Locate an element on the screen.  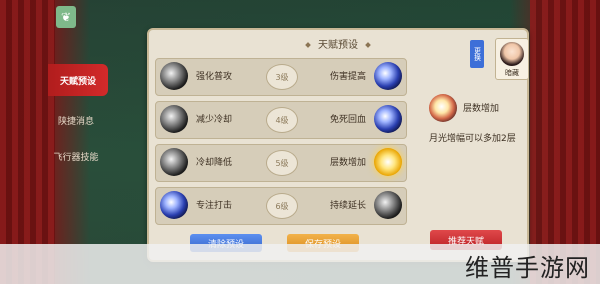
talent-level-badge: 4级 is located at coordinates (282, 120).